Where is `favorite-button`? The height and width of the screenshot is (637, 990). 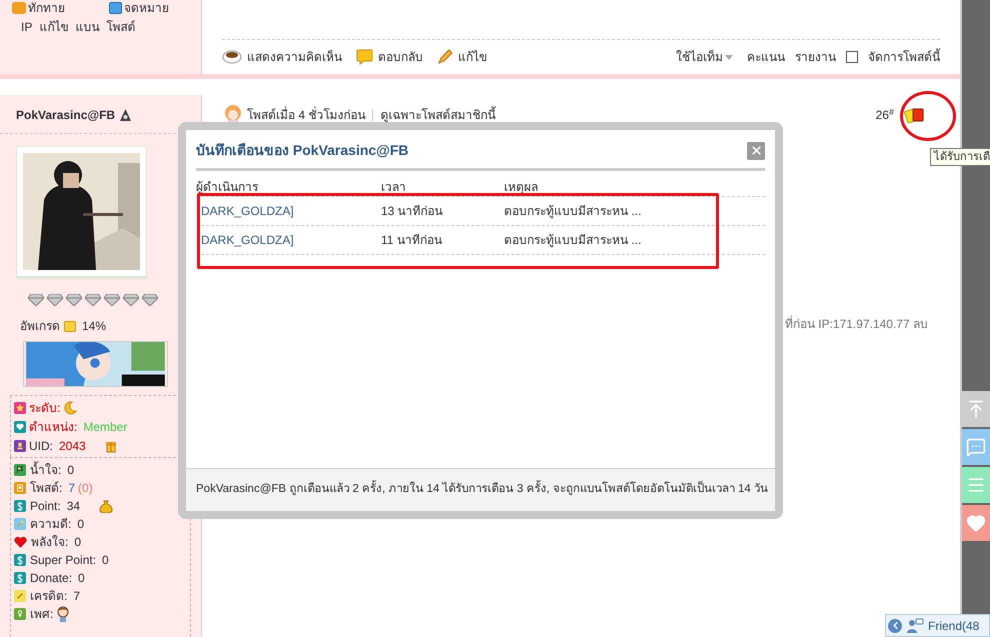
favorite-button is located at coordinates (976, 523).